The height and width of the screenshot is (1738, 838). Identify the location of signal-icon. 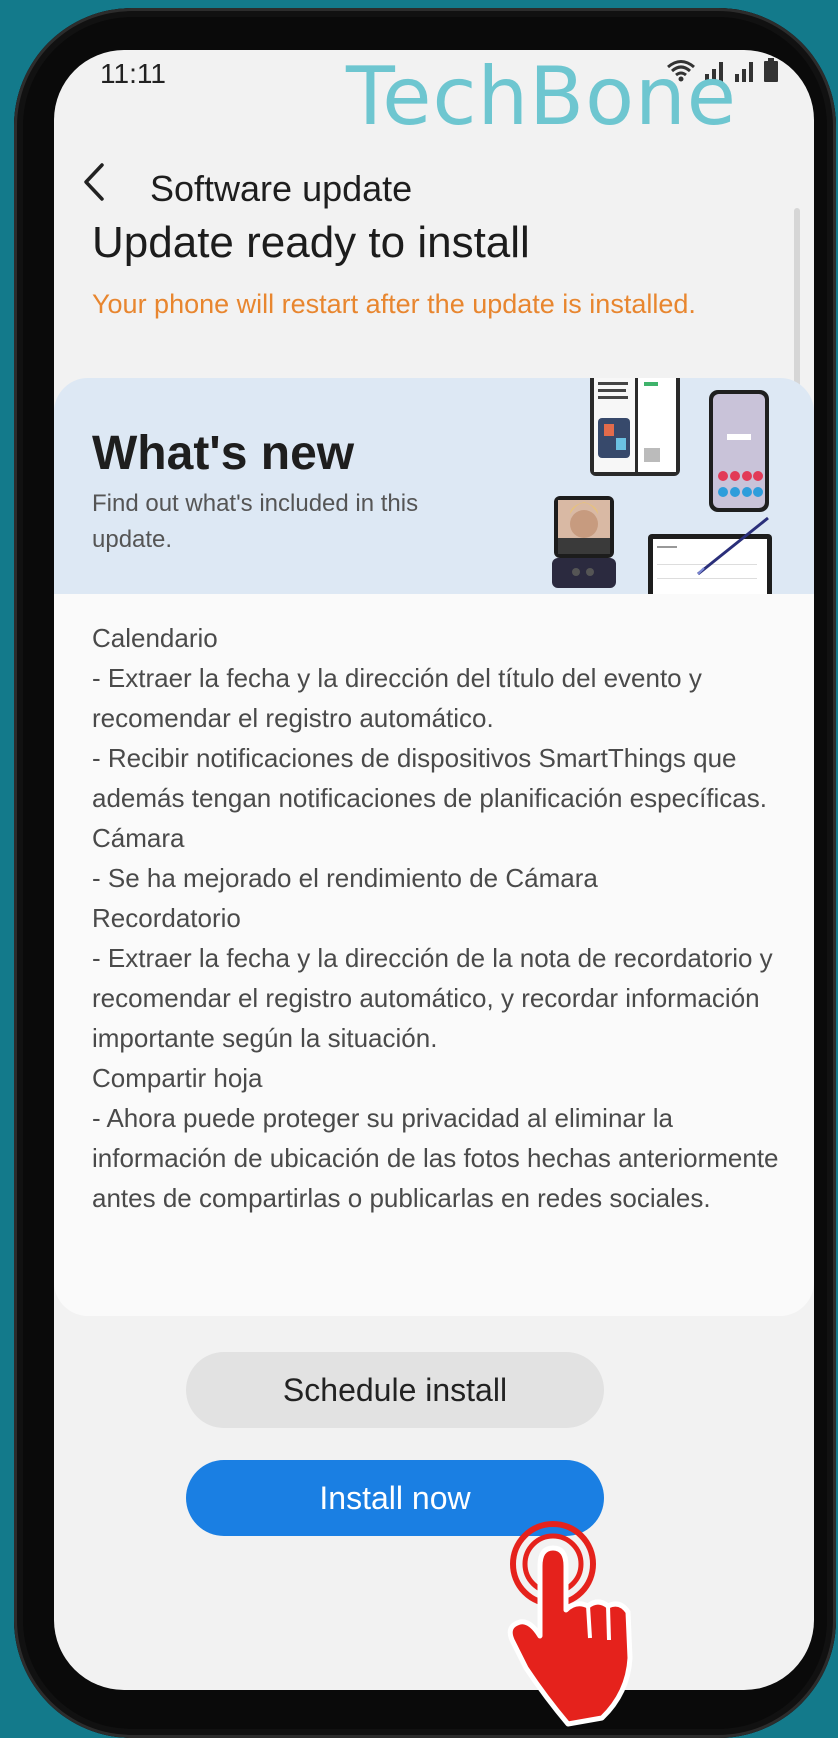
(744, 72).